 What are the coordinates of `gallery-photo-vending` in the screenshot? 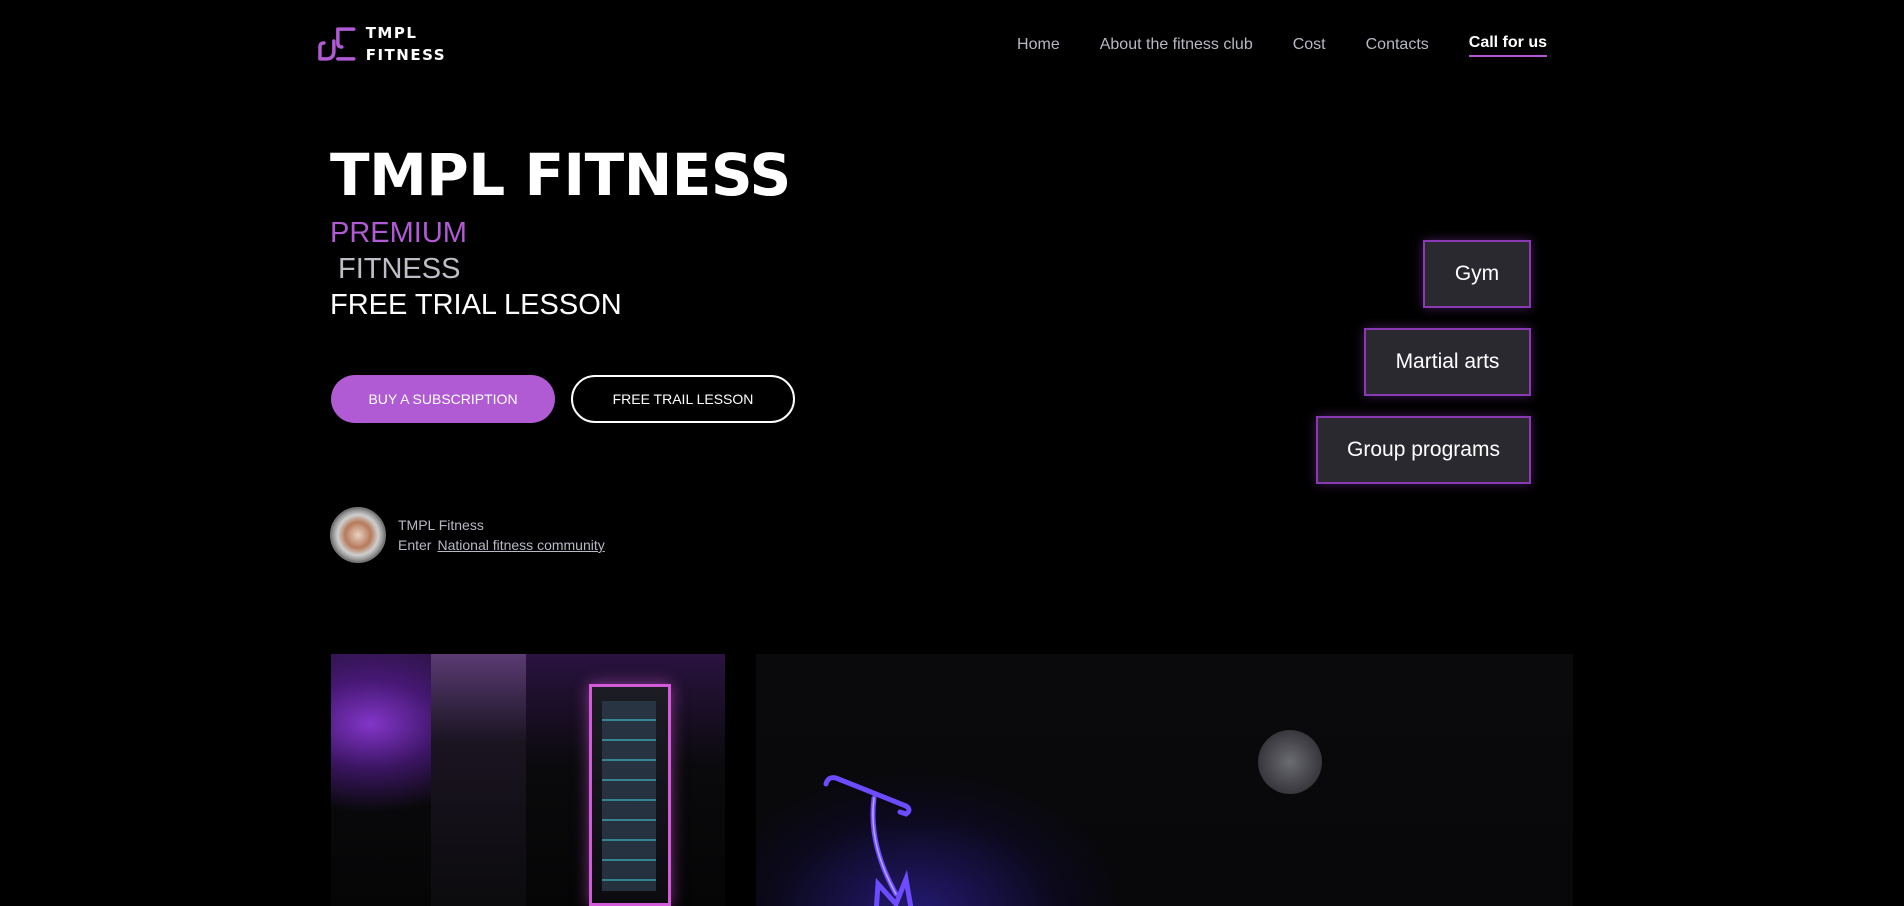 It's located at (528, 780).